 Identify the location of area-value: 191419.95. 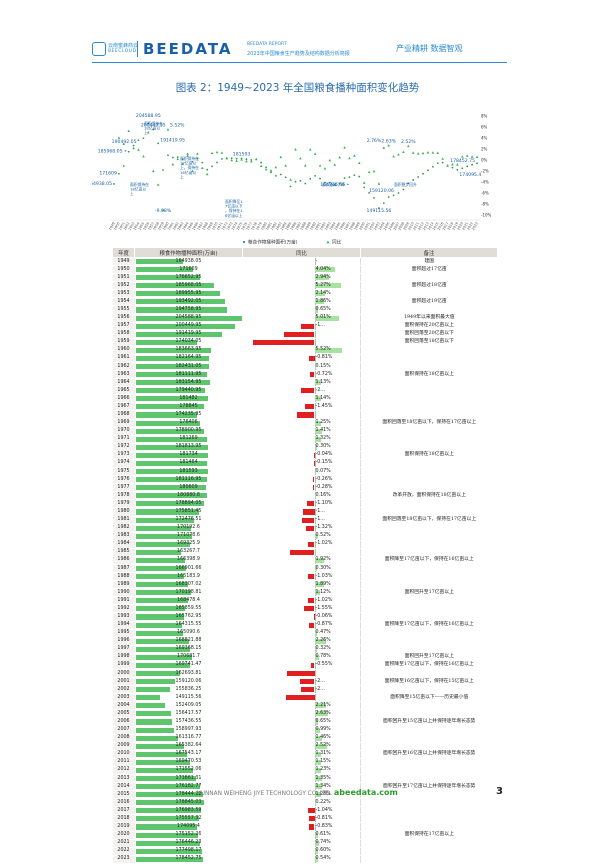
(189, 334).